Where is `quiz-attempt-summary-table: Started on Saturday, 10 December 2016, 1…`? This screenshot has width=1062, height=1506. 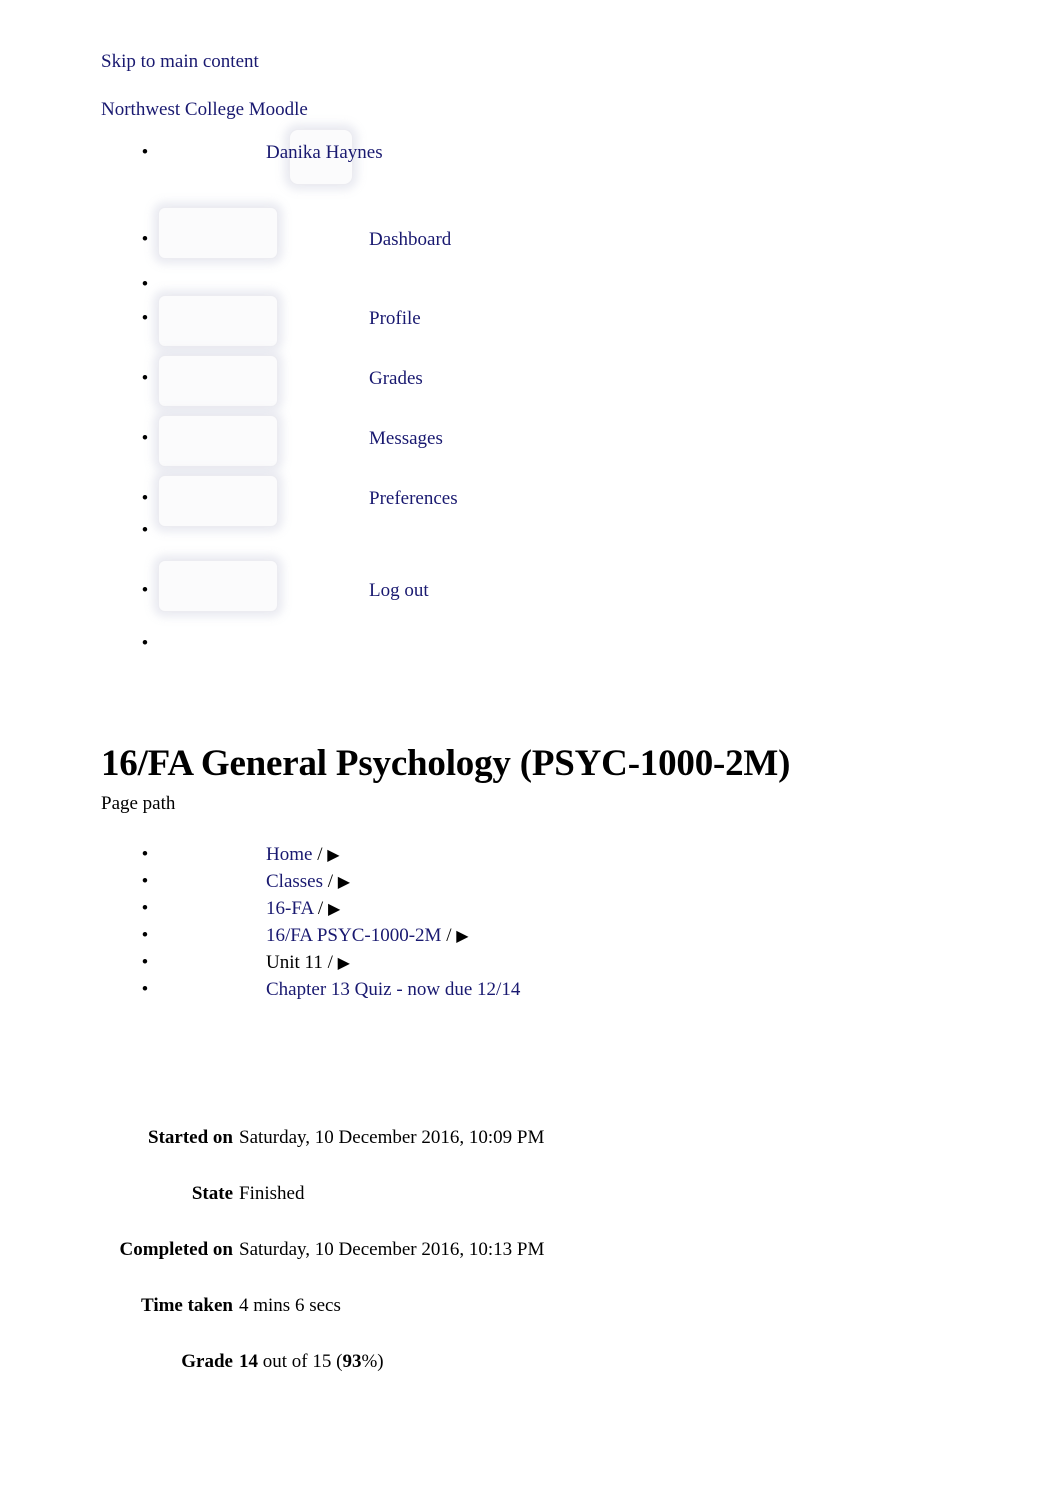 quiz-attempt-summary-table: Started on Saturday, 10 December 2016, 1… is located at coordinates (323, 1265).